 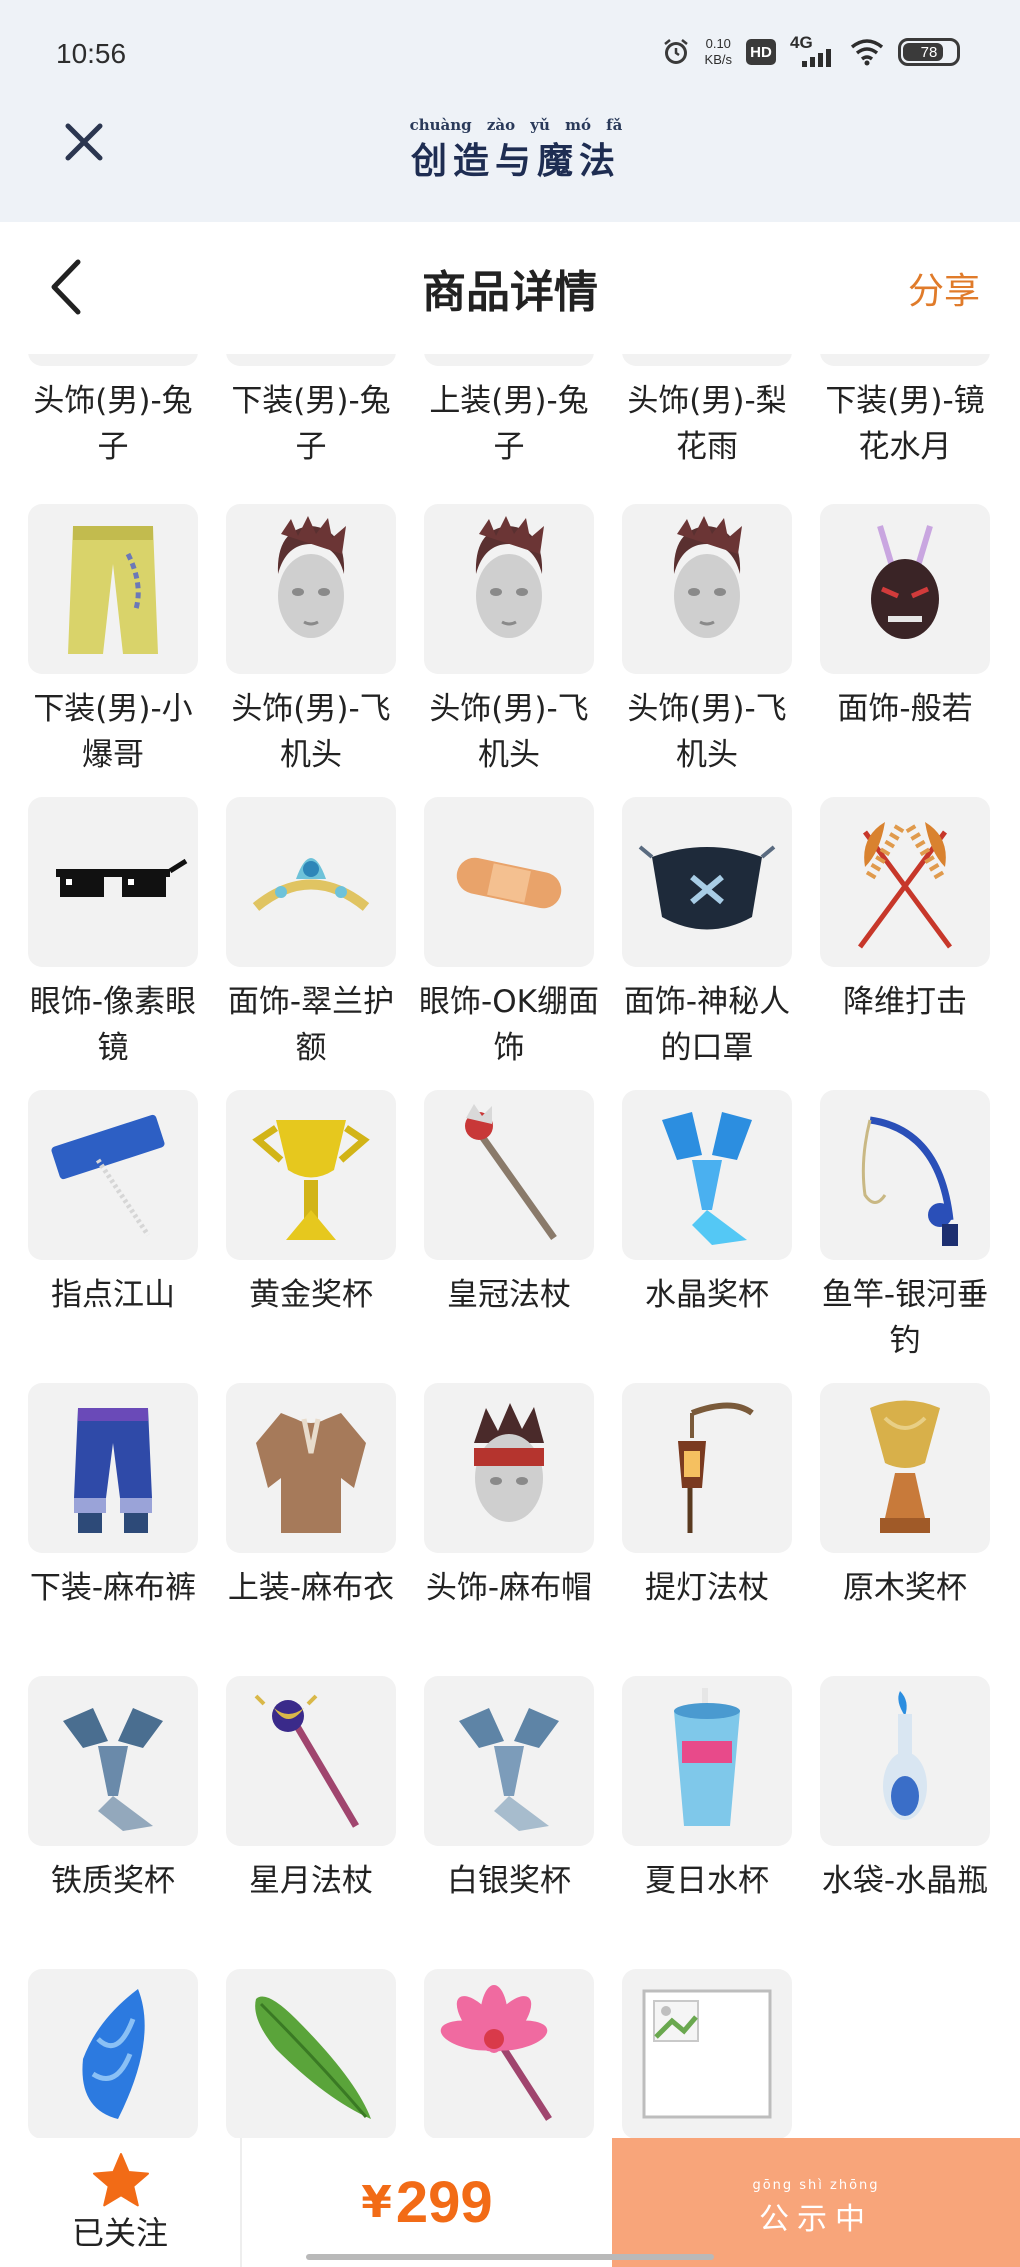 What do you see at coordinates (113, 1295) in the screenshot?
I see `product-name: 指点江山` at bounding box center [113, 1295].